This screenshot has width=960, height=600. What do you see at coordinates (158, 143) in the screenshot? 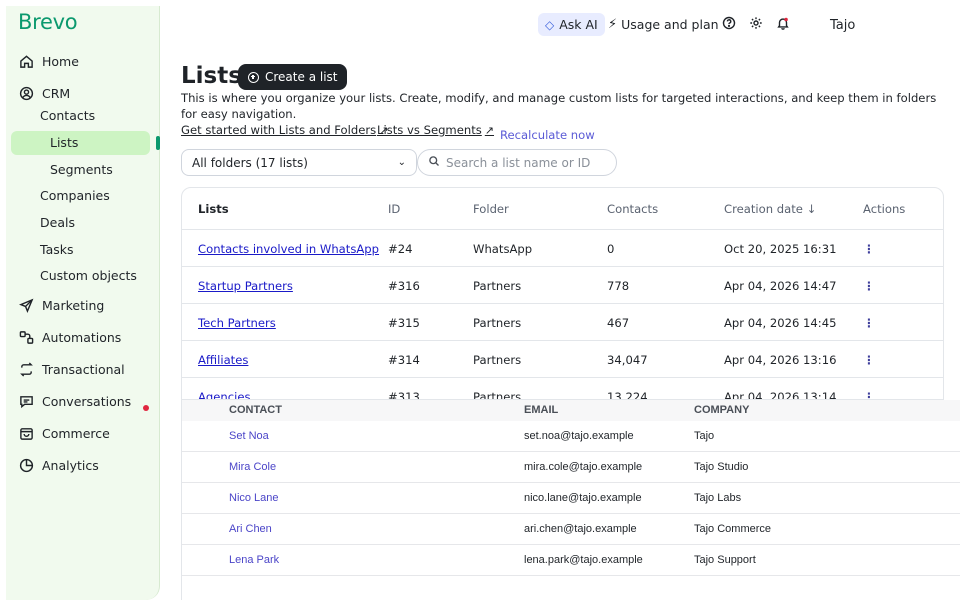
I see `active-indicator` at bounding box center [158, 143].